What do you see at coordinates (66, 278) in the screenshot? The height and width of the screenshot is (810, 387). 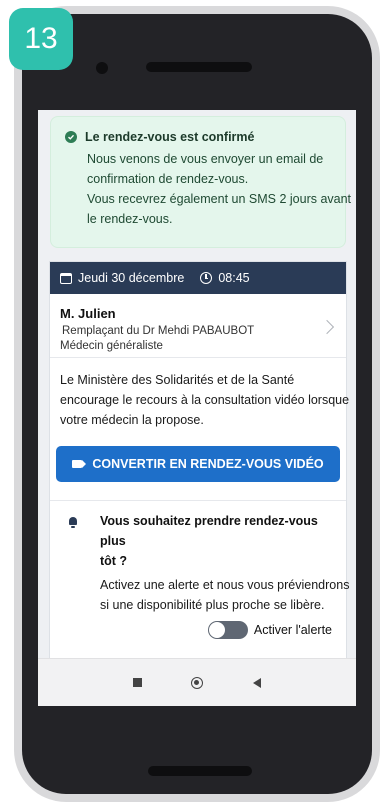 I see `calendar-icon` at bounding box center [66, 278].